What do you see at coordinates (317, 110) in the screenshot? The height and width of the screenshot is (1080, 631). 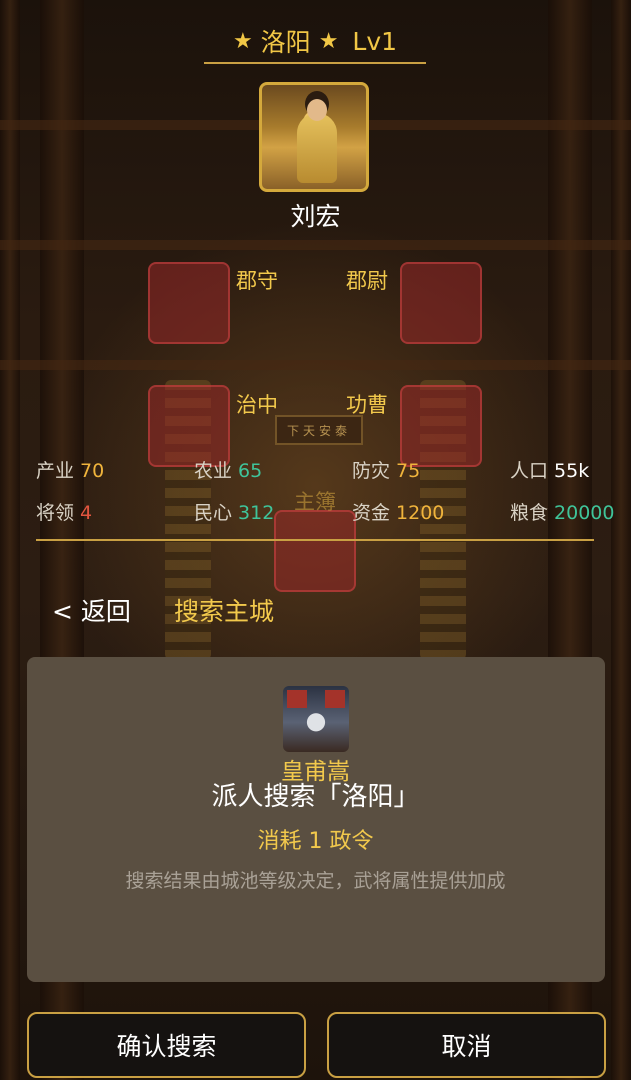 I see `ruler-head` at bounding box center [317, 110].